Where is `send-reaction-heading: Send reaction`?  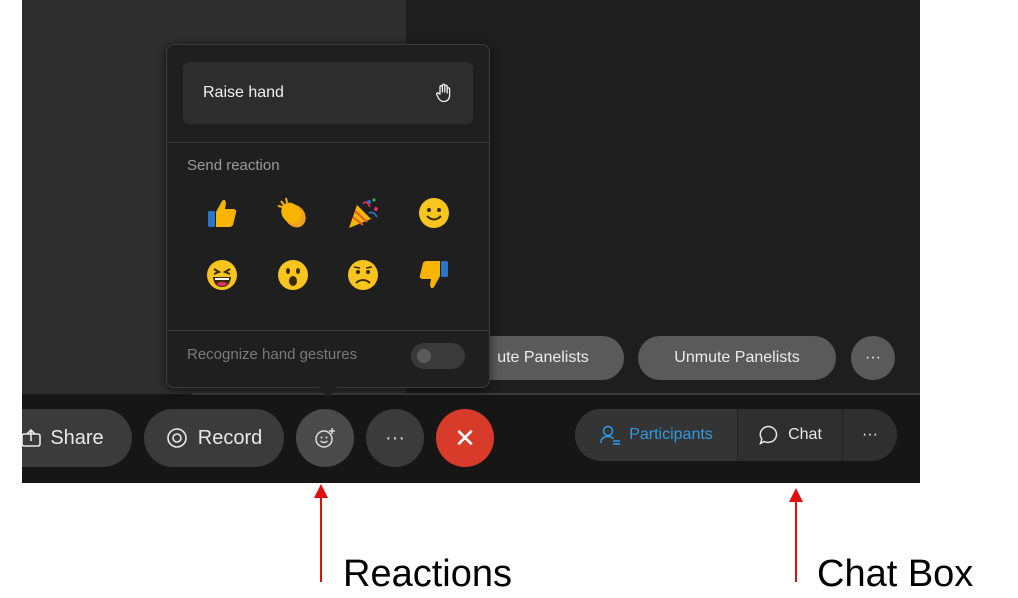
send-reaction-heading: Send reaction is located at coordinates (233, 165).